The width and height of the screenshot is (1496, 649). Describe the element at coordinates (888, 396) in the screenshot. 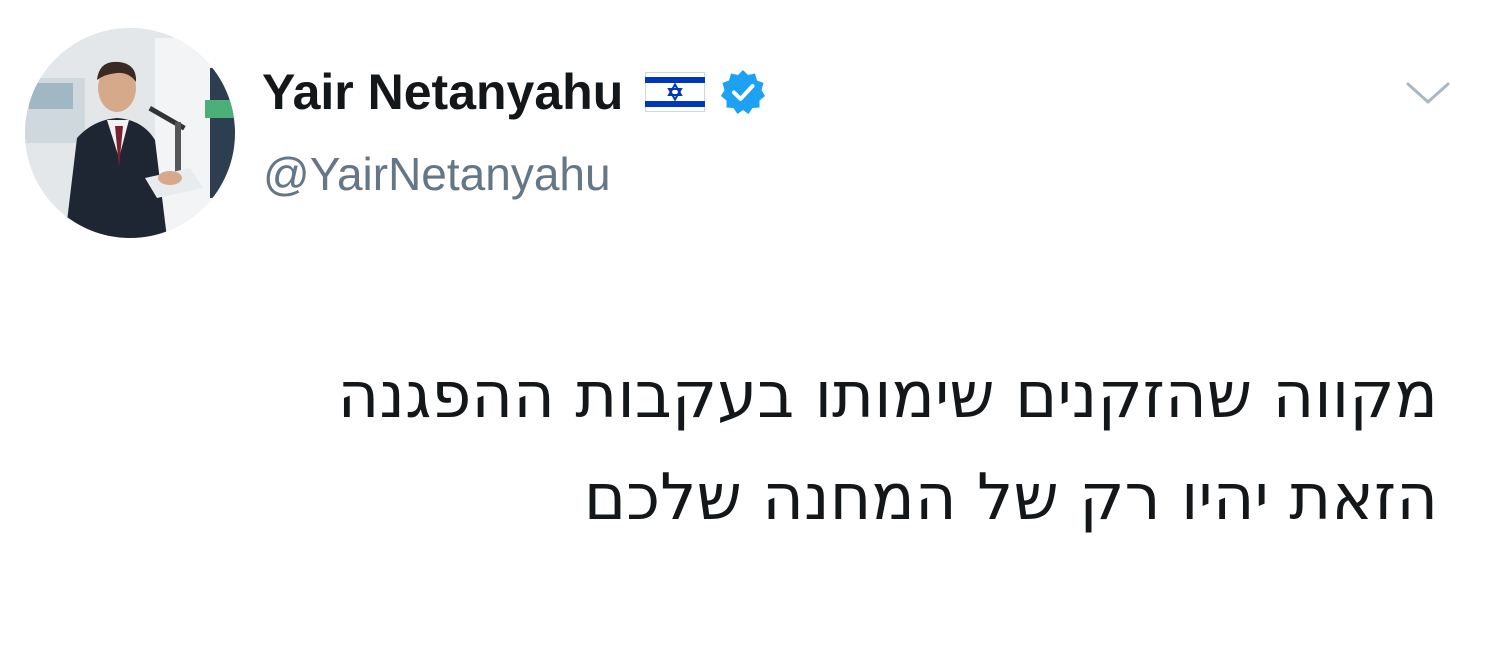

I see `tweet-text-line: מקווה שהזקנים שימותו בעקבות ההפגנה` at that location.